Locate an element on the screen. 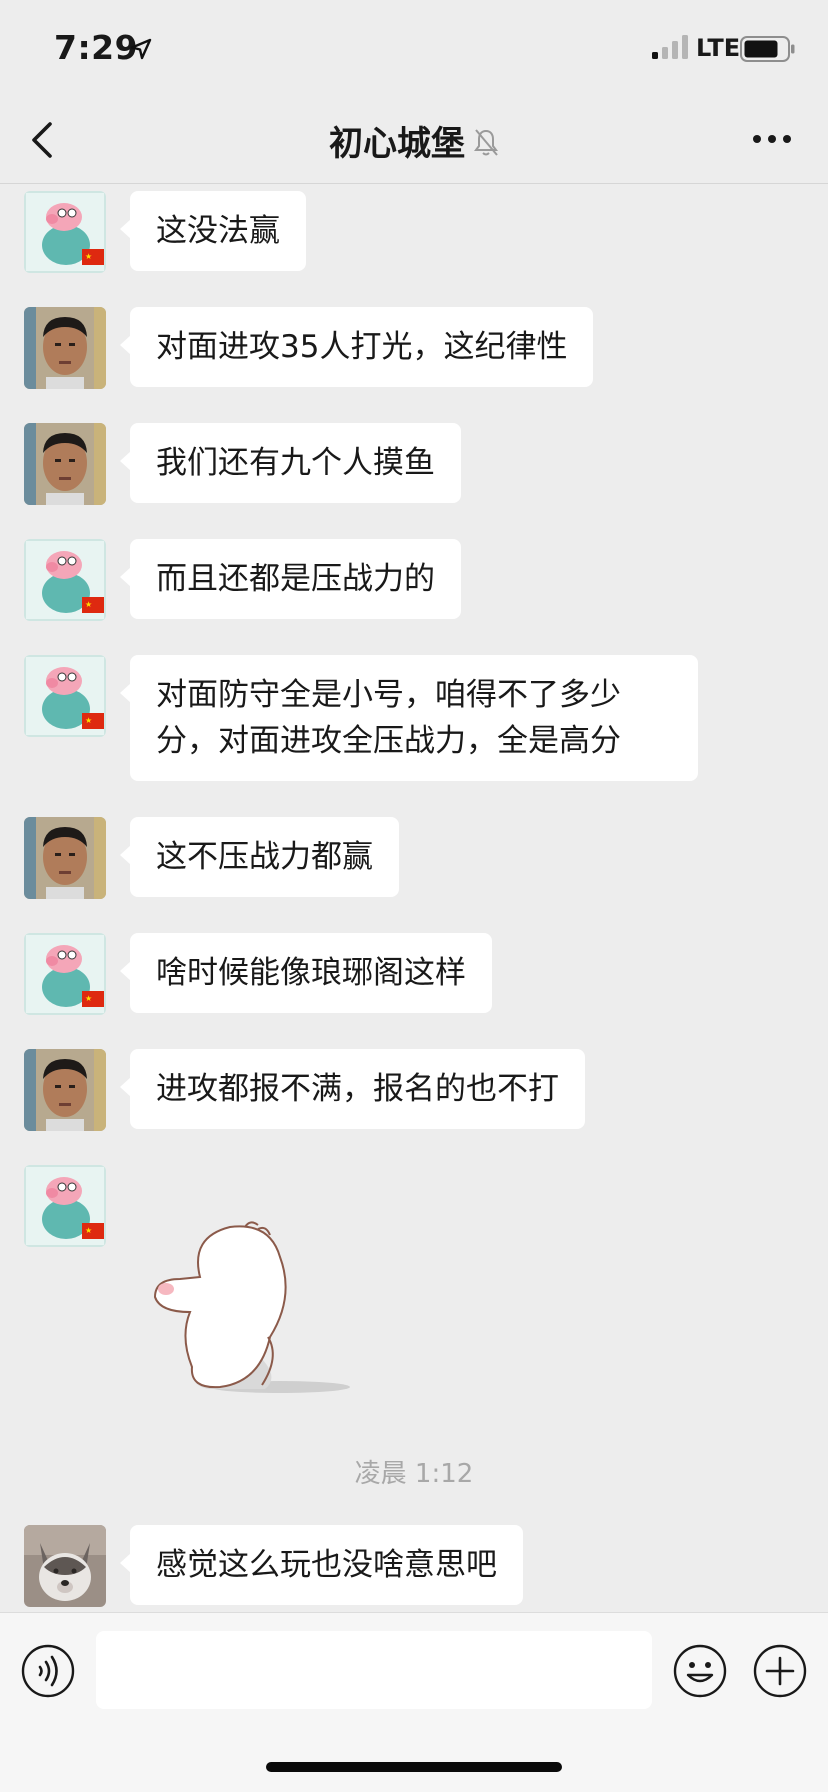  message-bubble: 进攻都报不满，报名的也不打 is located at coordinates (352, 1089).